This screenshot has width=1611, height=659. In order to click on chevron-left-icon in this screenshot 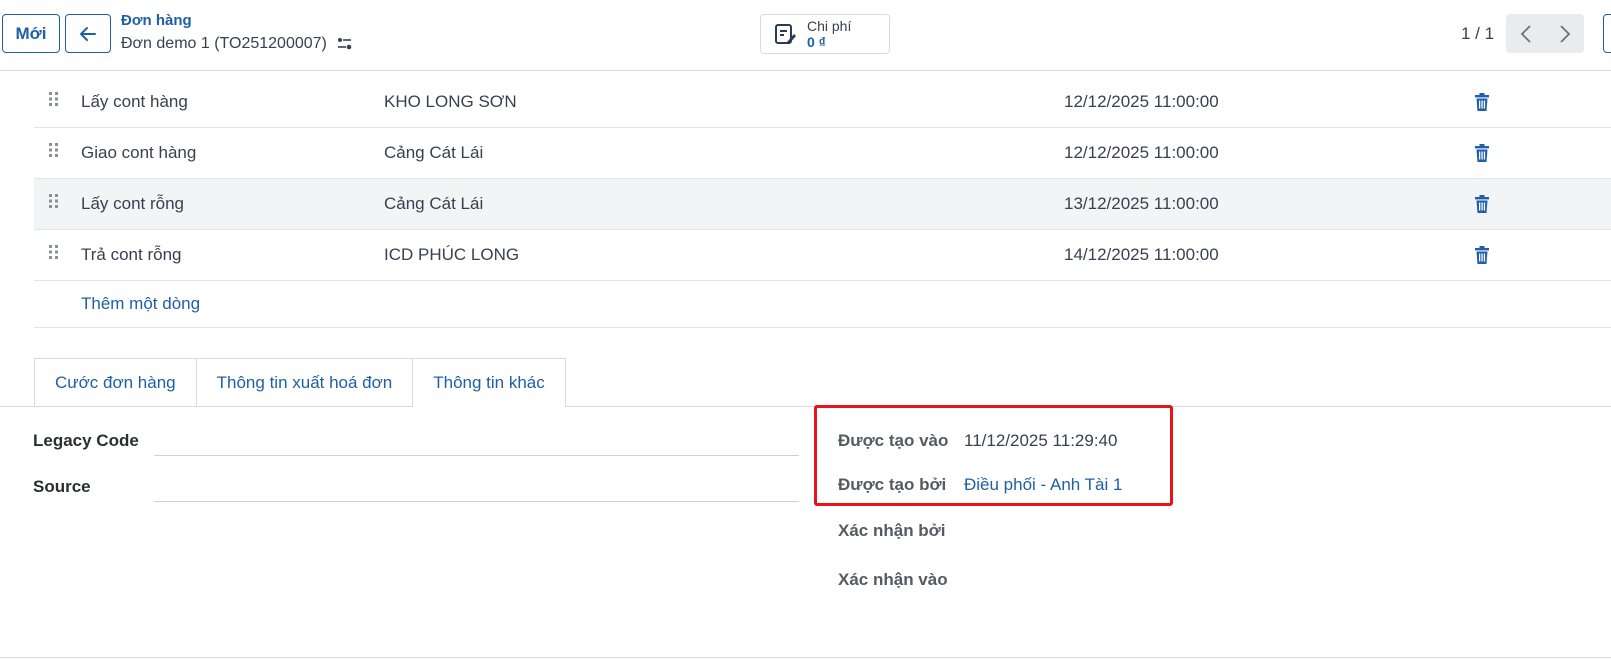, I will do `click(1525, 33)`.